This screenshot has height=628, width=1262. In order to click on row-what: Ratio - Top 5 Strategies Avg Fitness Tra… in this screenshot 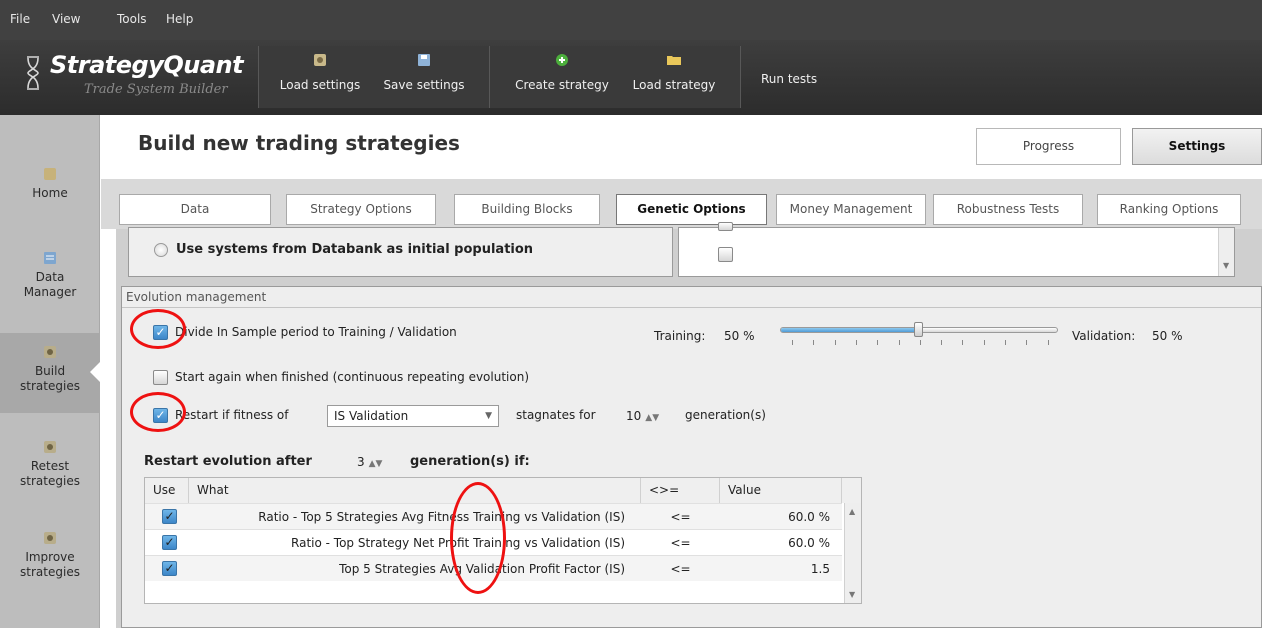, I will do `click(441, 517)`.